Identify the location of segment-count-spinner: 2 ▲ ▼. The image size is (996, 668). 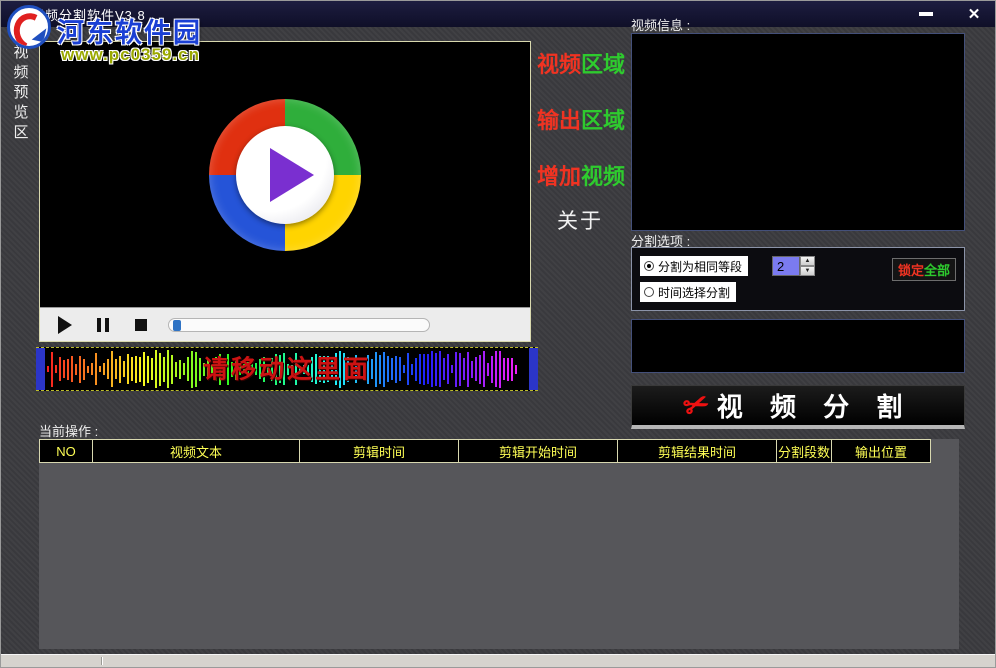
(793, 266).